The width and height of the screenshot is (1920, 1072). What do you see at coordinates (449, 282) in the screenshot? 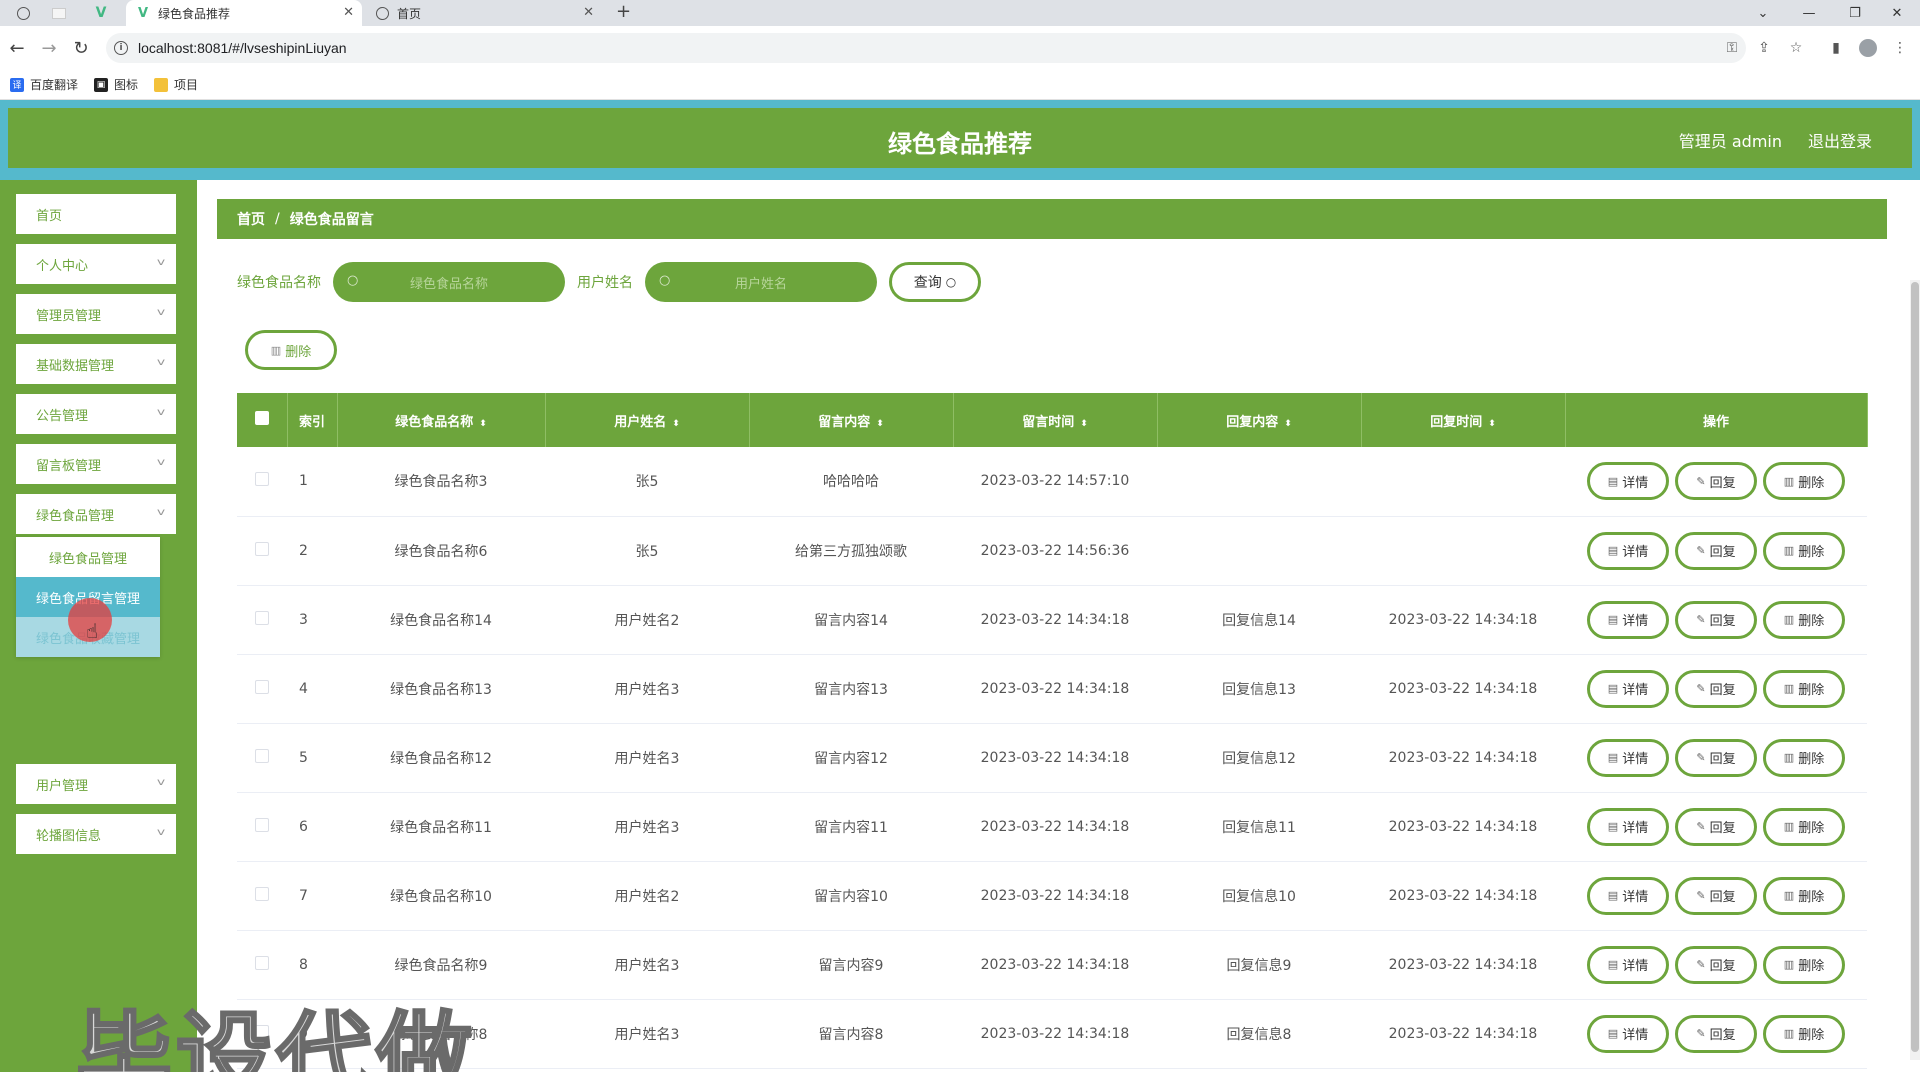
I see `food-name-input: ○ 绿色食品名称` at bounding box center [449, 282].